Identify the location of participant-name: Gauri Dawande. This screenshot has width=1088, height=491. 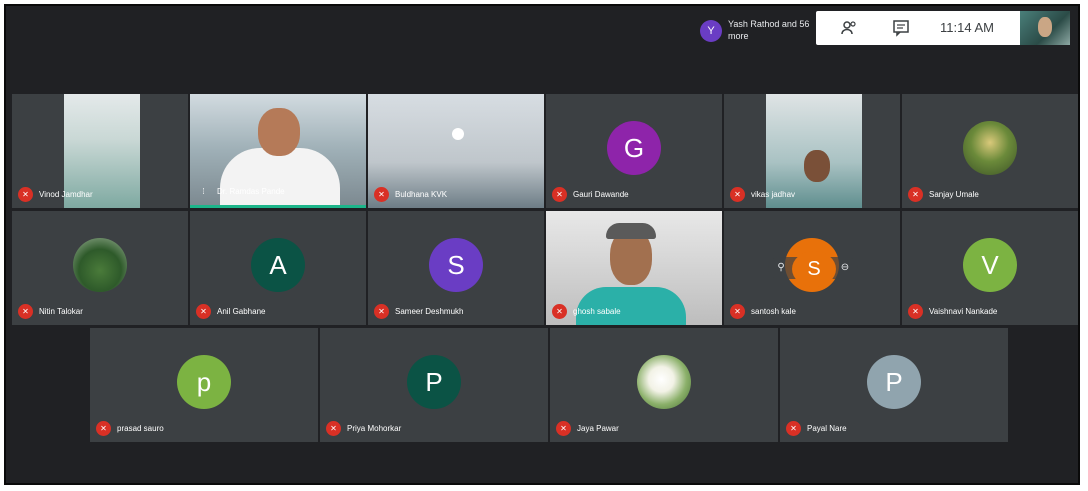
(601, 194).